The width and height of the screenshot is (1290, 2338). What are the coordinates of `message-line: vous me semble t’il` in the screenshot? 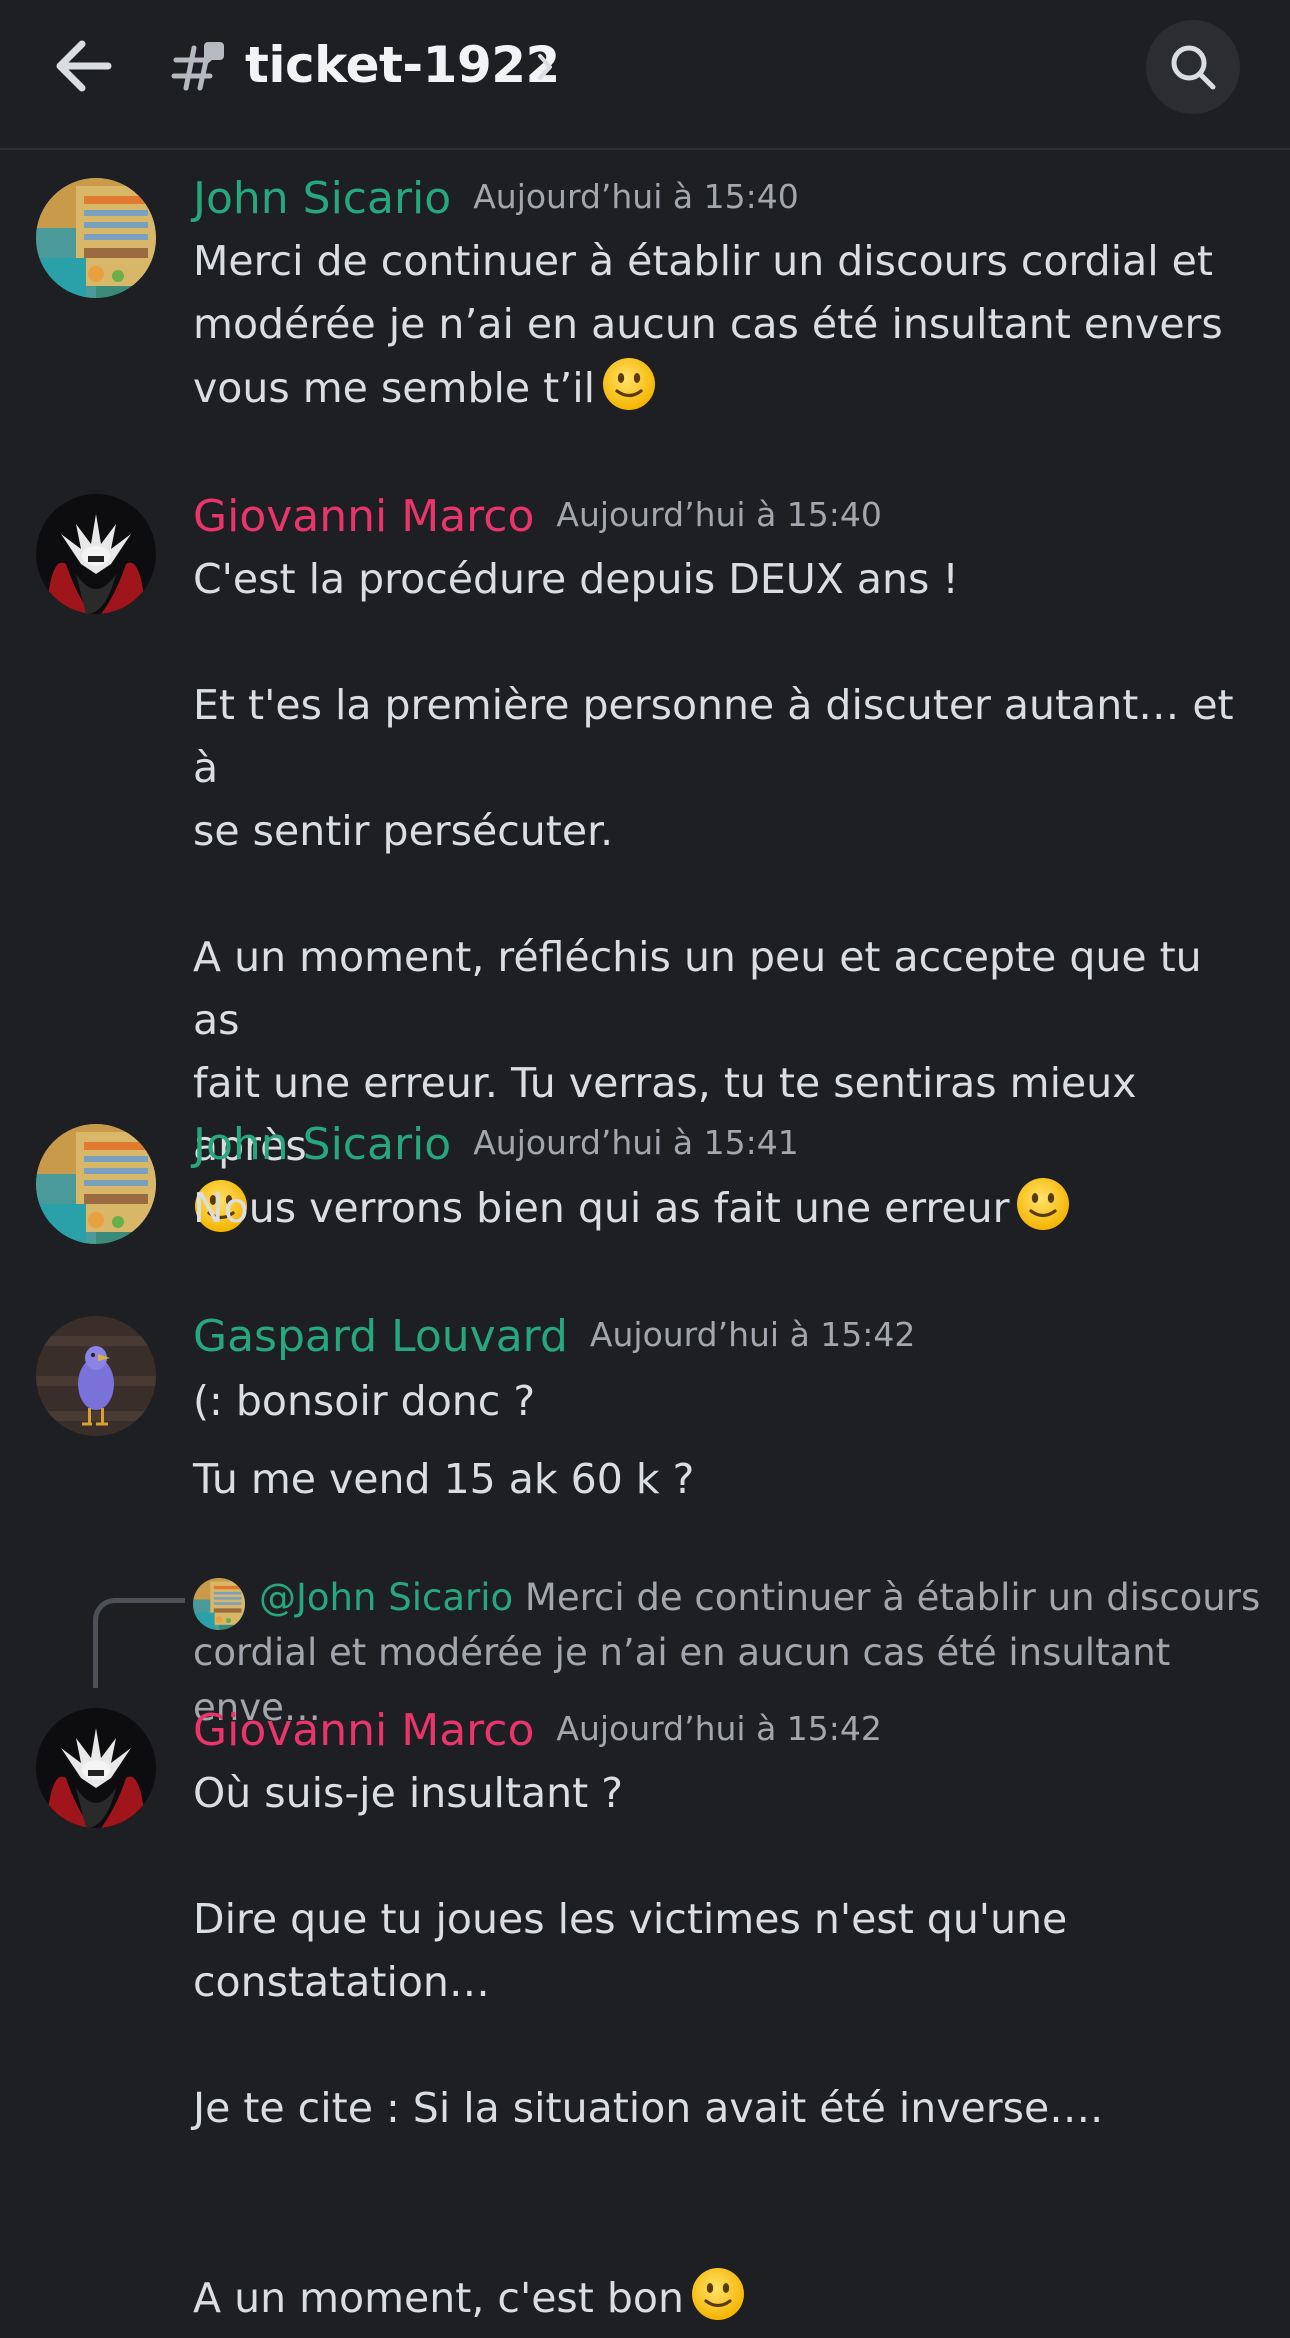 It's located at (394, 388).